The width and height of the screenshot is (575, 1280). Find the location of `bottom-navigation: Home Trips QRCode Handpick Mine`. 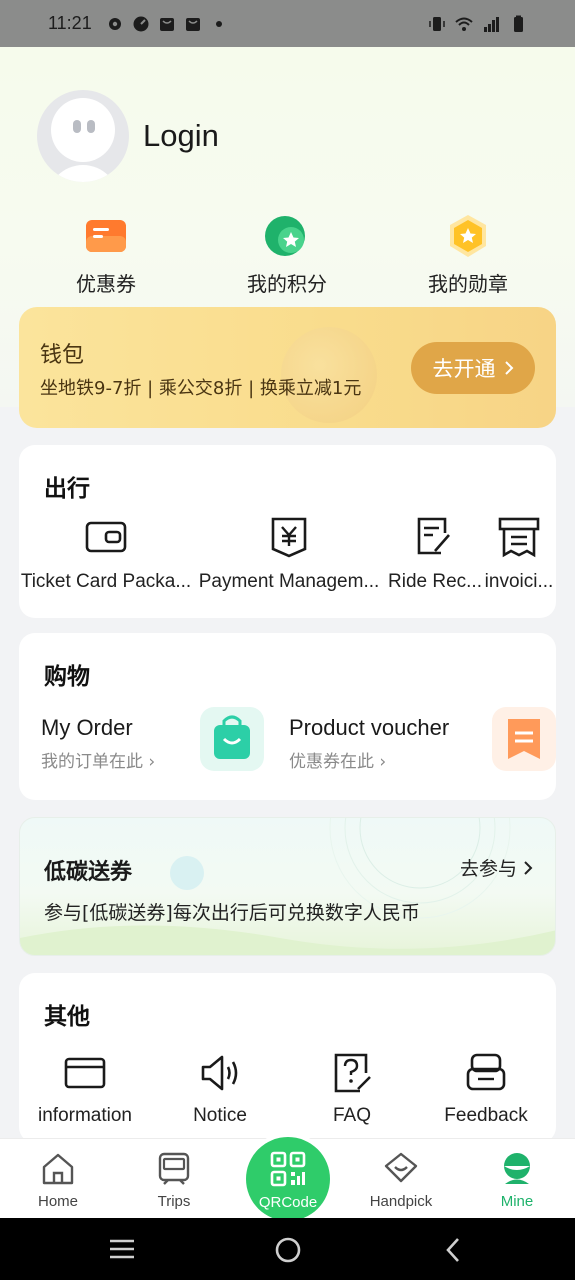

bottom-navigation: Home Trips QRCode Handpick Mine is located at coordinates (287, 1179).